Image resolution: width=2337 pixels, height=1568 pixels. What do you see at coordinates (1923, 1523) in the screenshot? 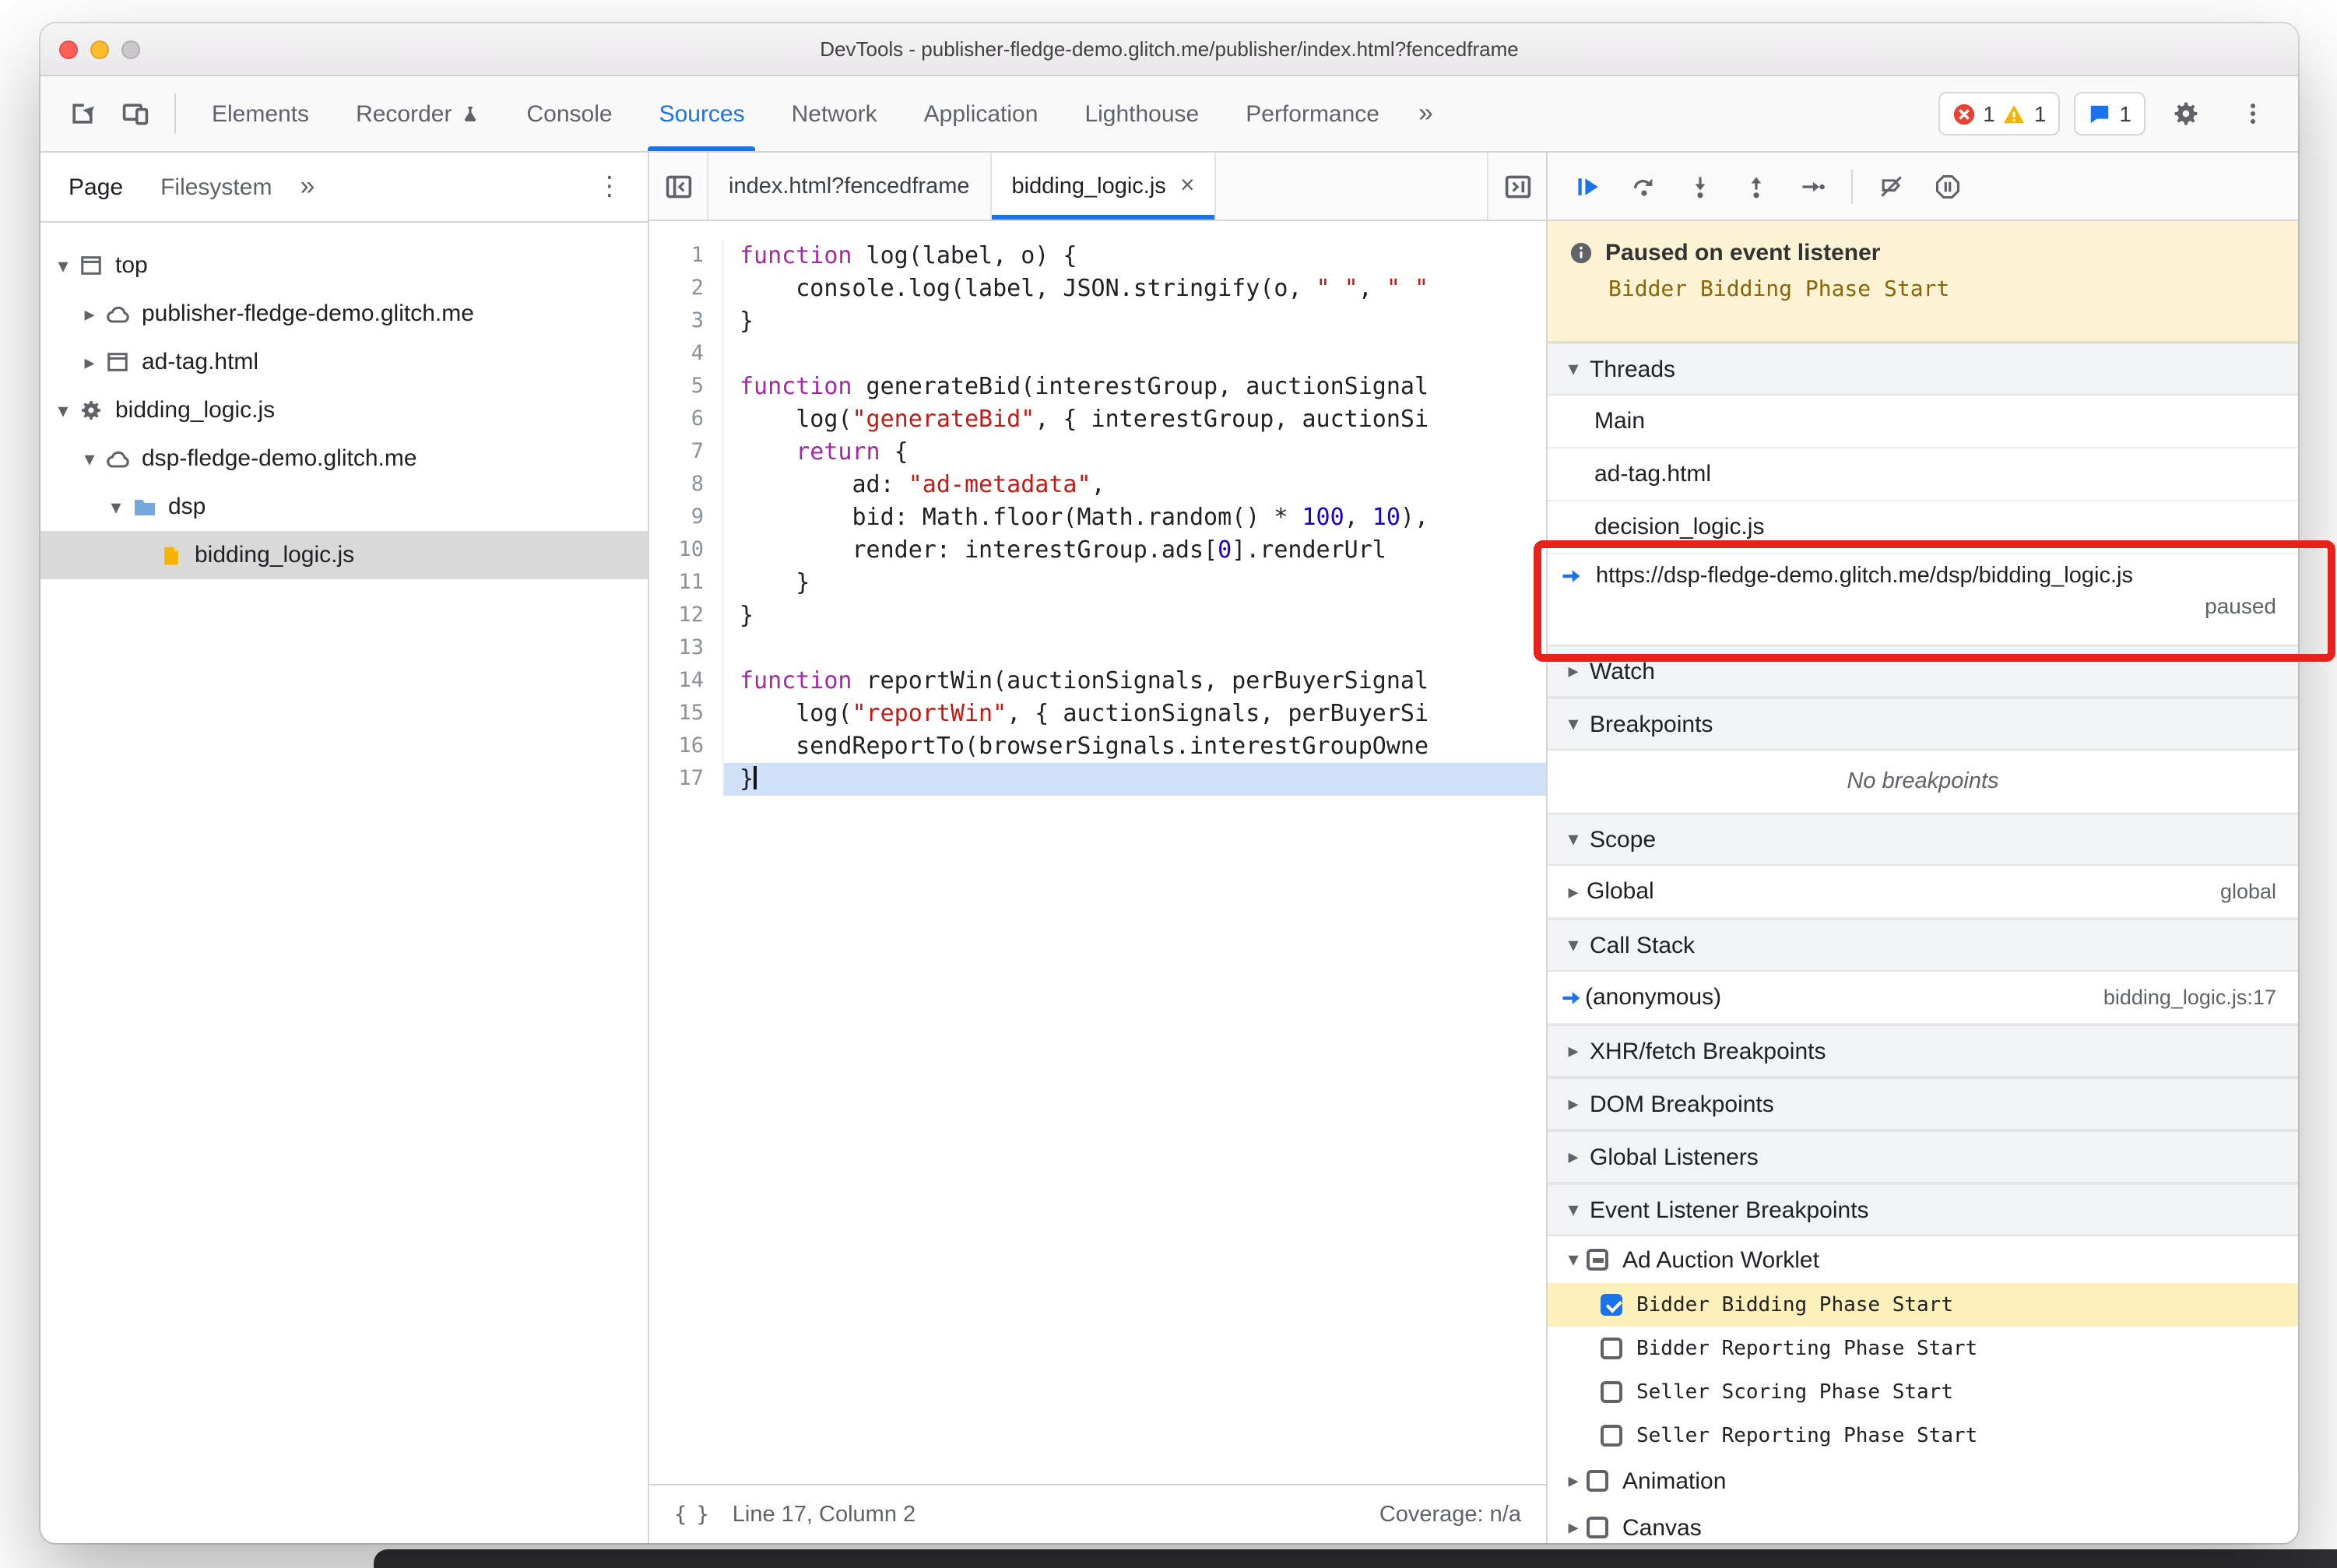
I see `elb-category: ▸ Canvas` at bounding box center [1923, 1523].